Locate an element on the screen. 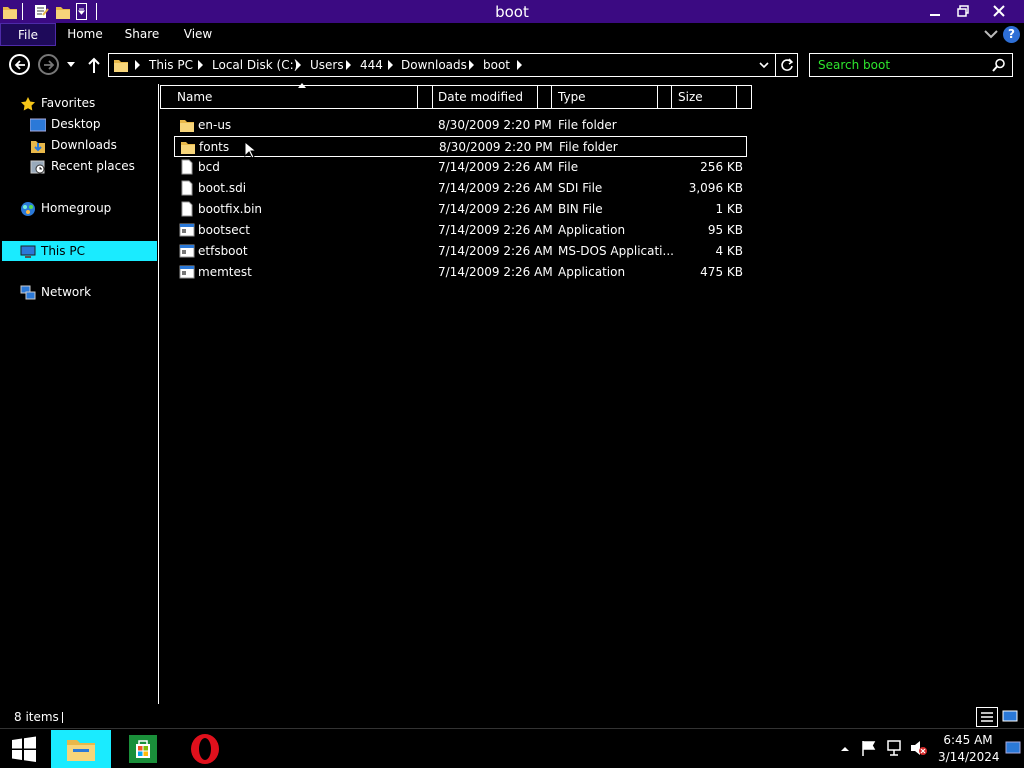  up-arrow-icon is located at coordinates (94, 65).